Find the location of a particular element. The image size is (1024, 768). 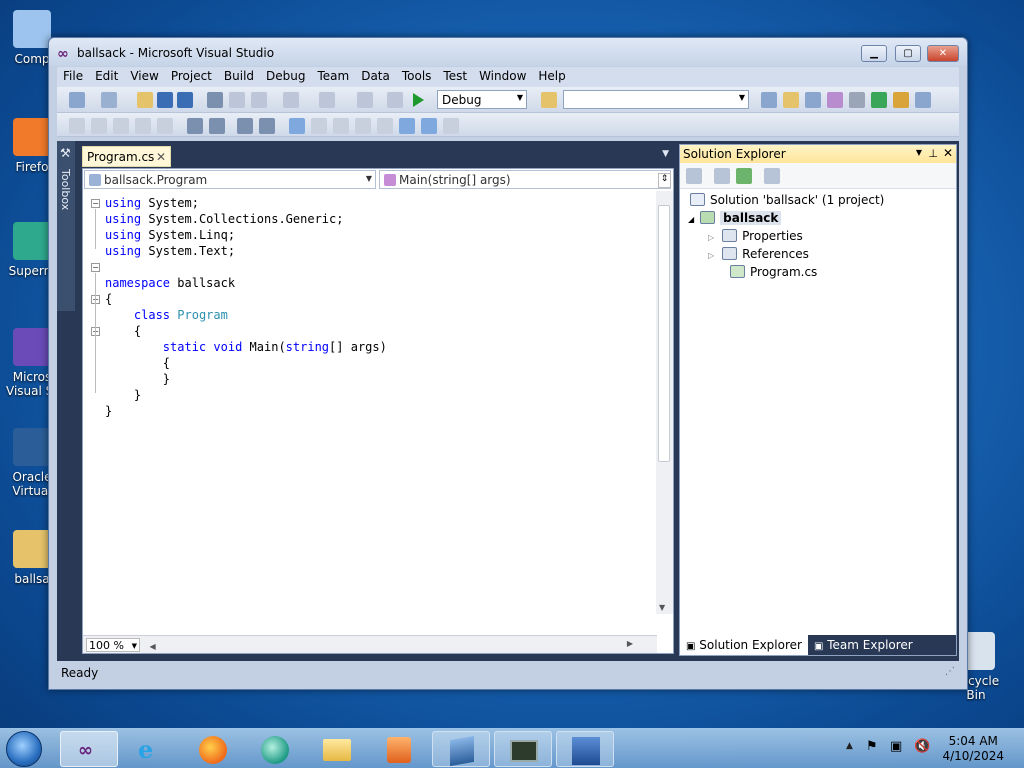

zoom-dropdown: 100 % ▼ is located at coordinates (113, 645).